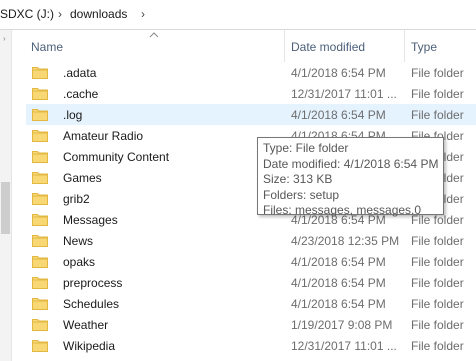 The width and height of the screenshot is (476, 361). I want to click on nav-scrollbar-thumb, so click(5, 208).